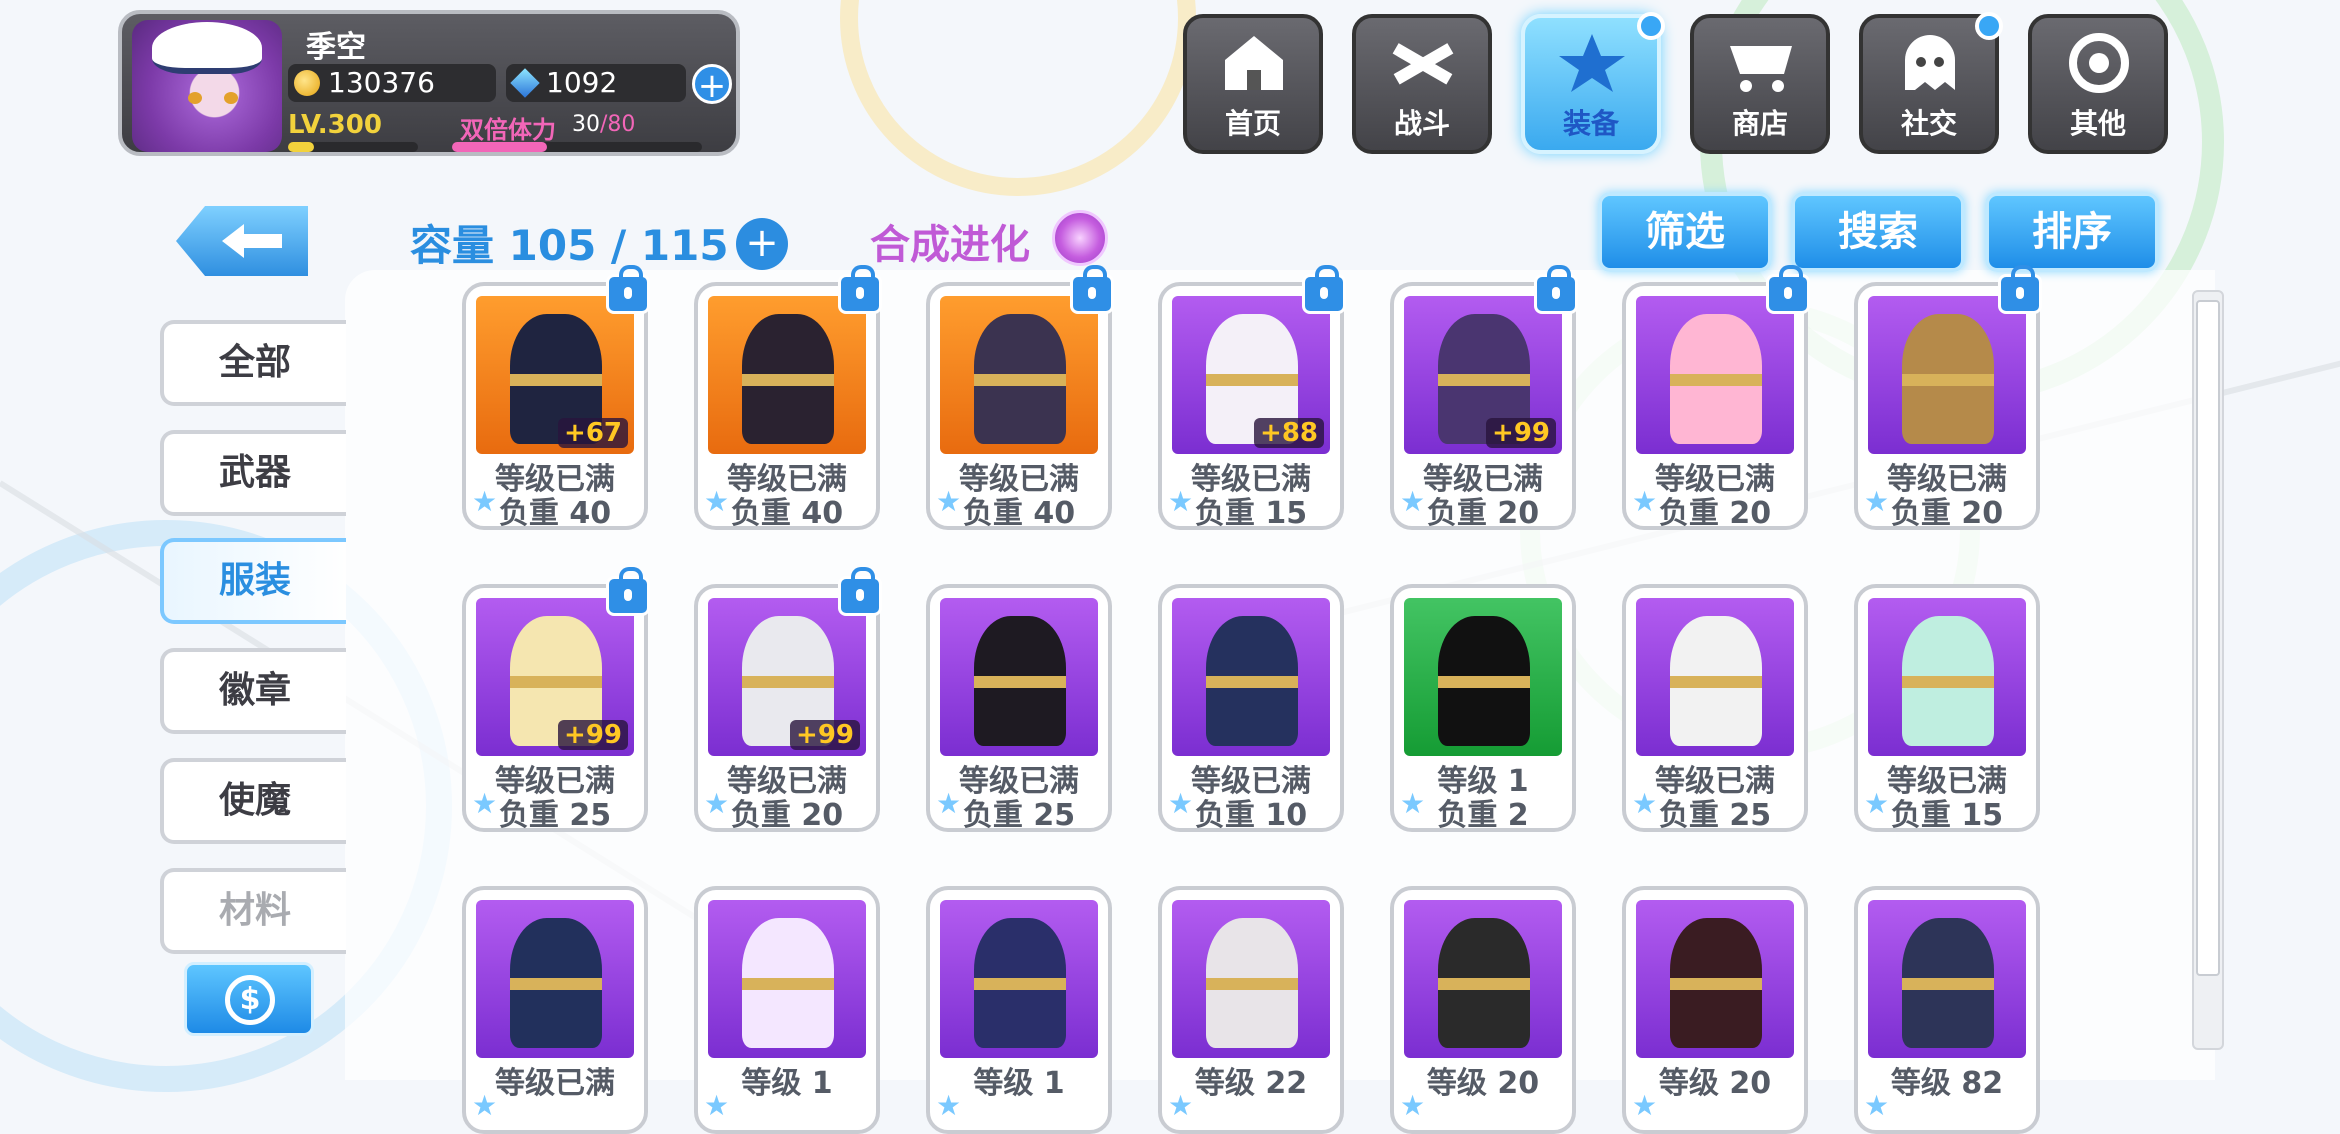 Image resolution: width=2340 pixels, height=1134 pixels. What do you see at coordinates (556, 398) in the screenshot?
I see `outfit-card: +67 ★ 等级已满 负重 40` at bounding box center [556, 398].